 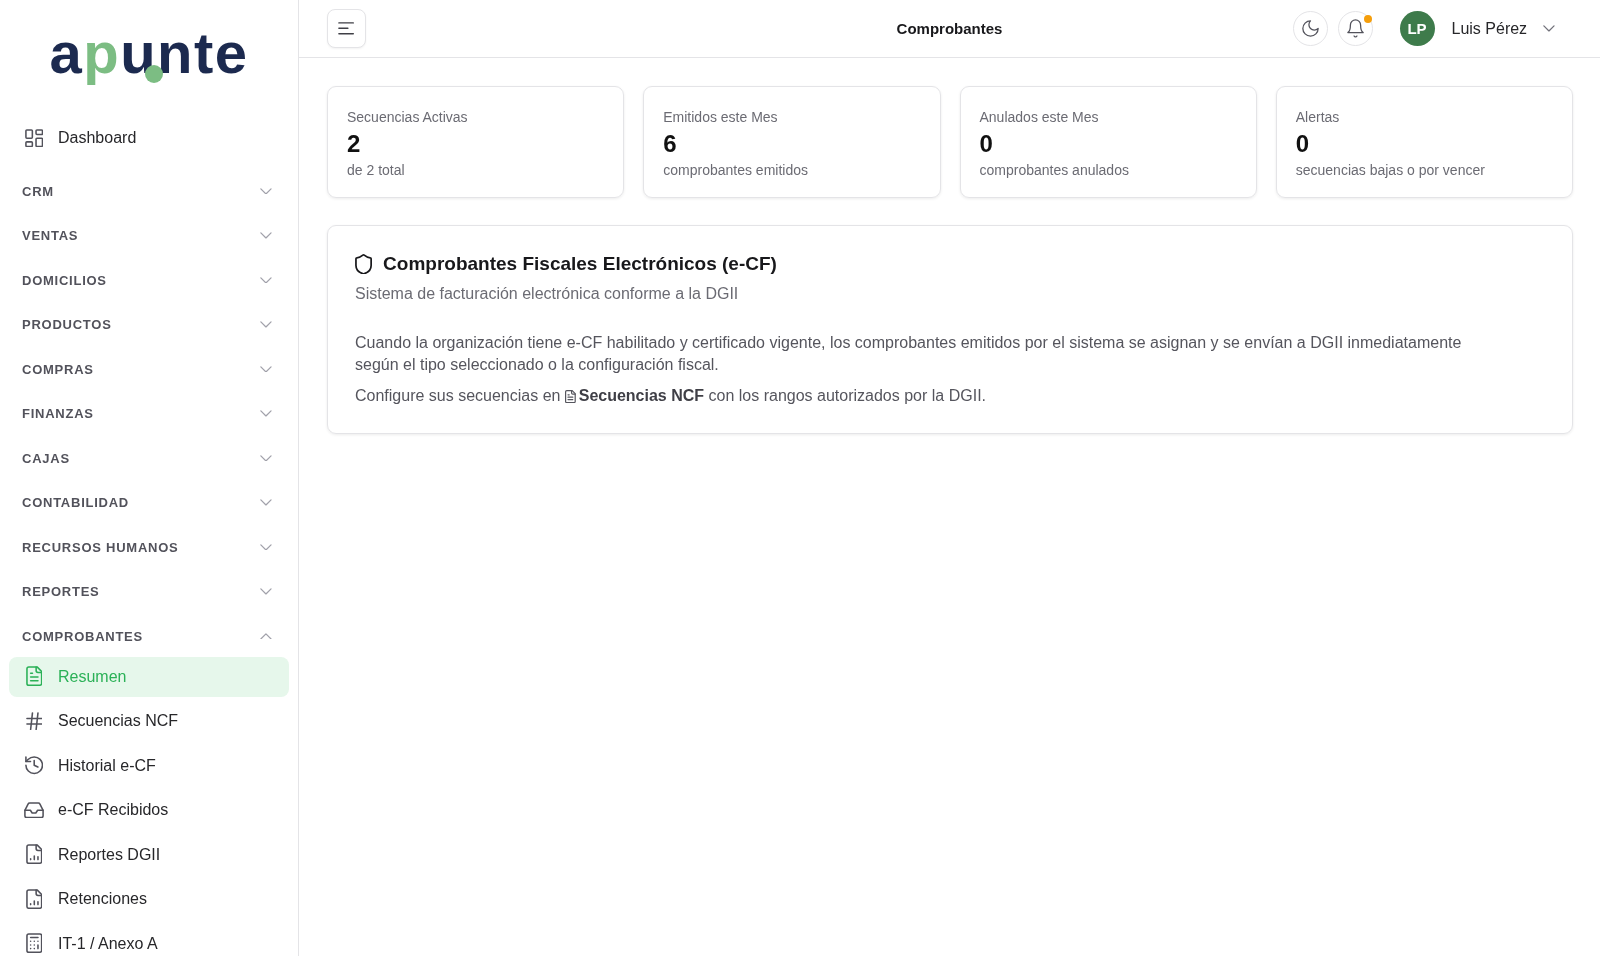 What do you see at coordinates (149, 854) in the screenshot?
I see `sidebar-item: Reportes DGII` at bounding box center [149, 854].